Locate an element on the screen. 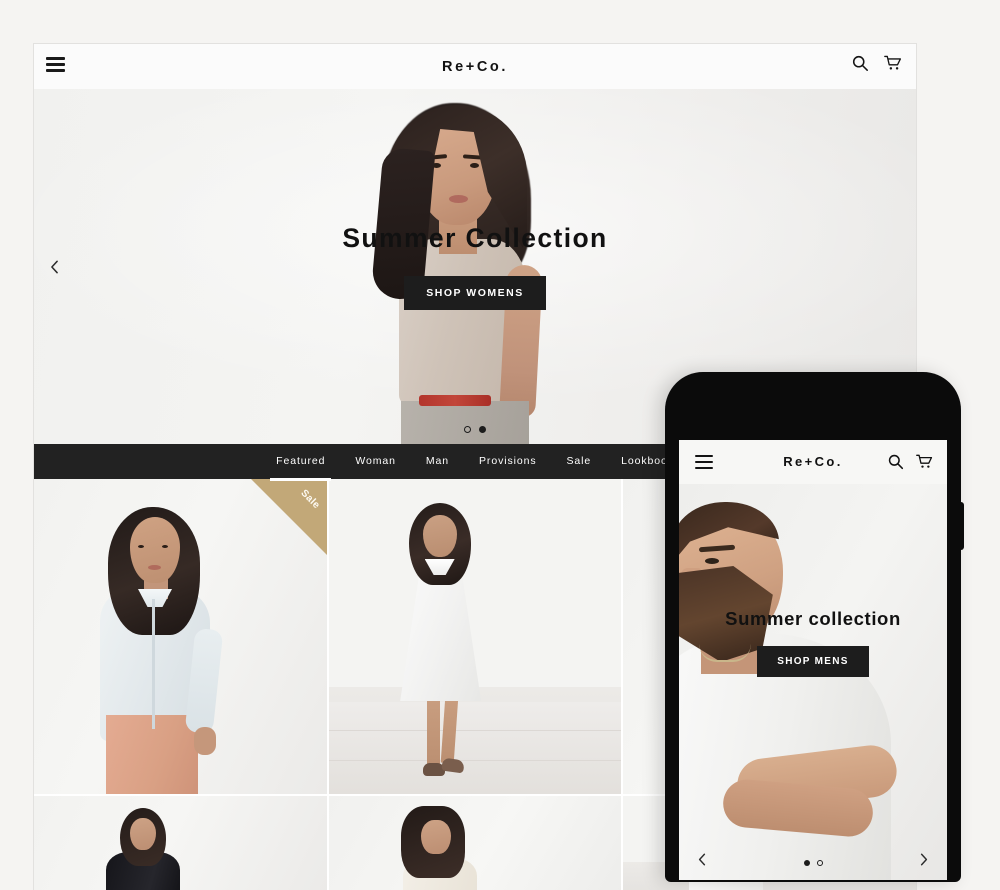 This screenshot has width=1000, height=890. nav-item-featured: Featured is located at coordinates (300, 462).